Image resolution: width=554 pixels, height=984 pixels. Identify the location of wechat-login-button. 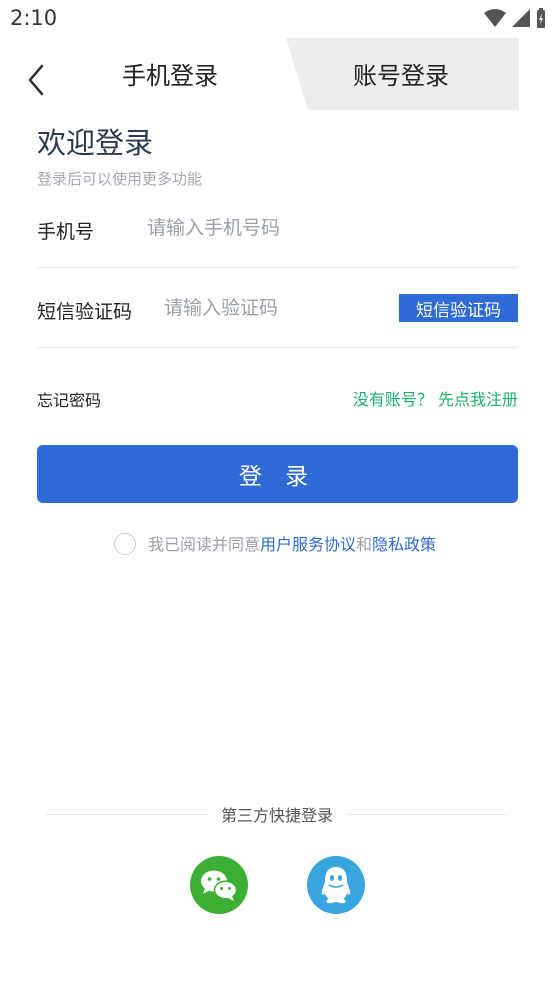
(219, 885).